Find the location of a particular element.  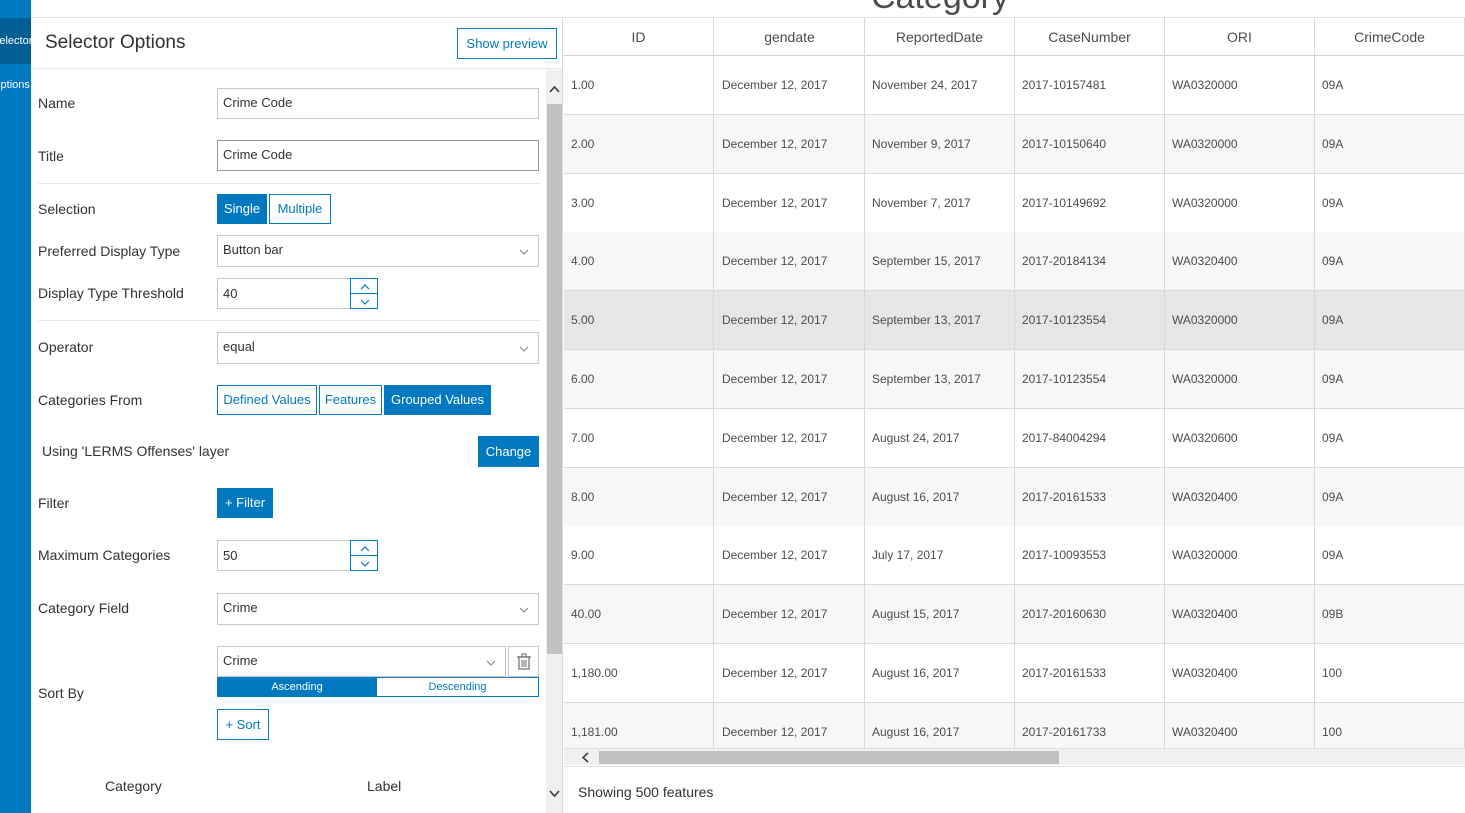

category-field-value: Crime is located at coordinates (240, 607).